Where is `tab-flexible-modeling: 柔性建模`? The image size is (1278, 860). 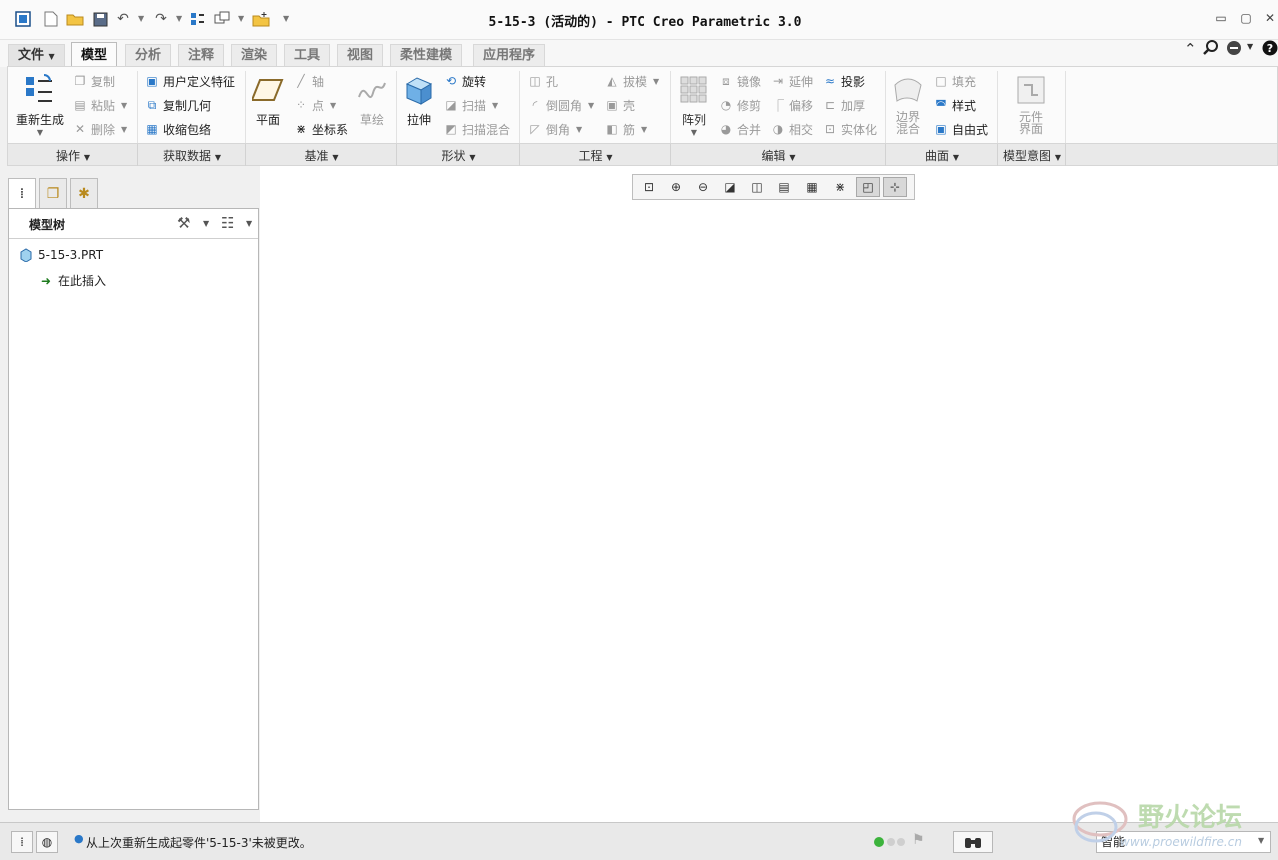
tab-flexible-modeling: 柔性建模 is located at coordinates (426, 55).